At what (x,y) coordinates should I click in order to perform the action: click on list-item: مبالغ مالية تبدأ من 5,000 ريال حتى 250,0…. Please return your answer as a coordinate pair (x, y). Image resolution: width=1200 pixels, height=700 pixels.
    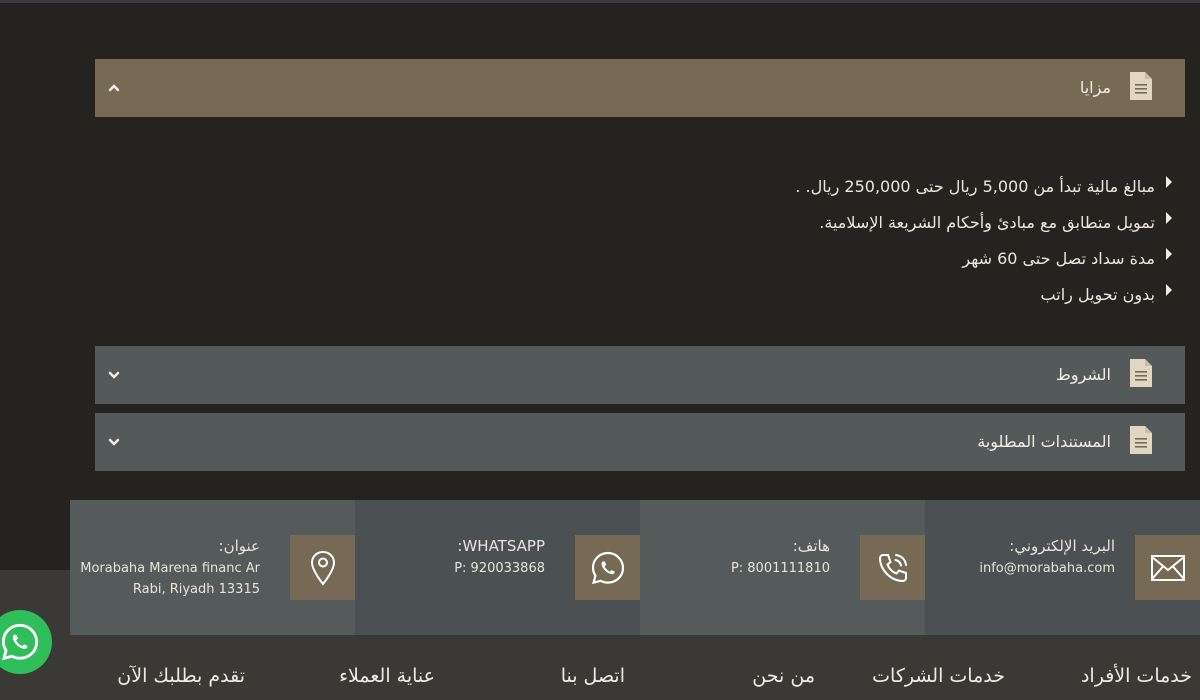
    Looking at the image, I should click on (813, 188).